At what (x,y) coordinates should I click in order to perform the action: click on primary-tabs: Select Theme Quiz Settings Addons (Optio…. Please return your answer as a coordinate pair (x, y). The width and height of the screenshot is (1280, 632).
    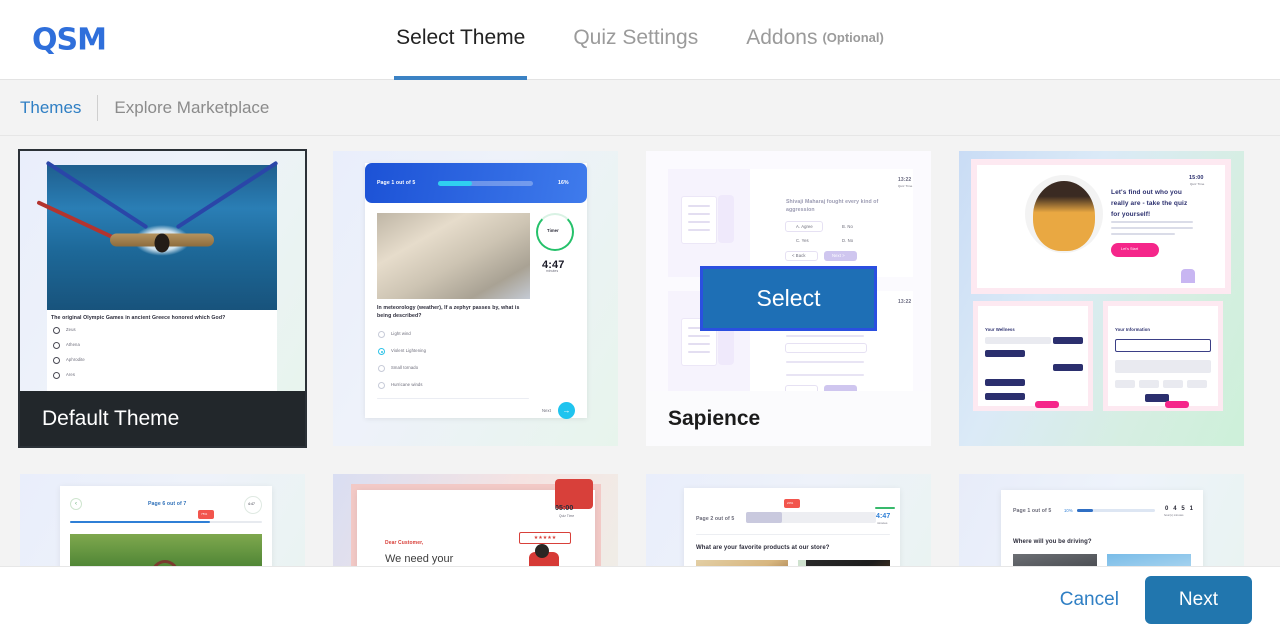
    Looking at the image, I should click on (640, 40).